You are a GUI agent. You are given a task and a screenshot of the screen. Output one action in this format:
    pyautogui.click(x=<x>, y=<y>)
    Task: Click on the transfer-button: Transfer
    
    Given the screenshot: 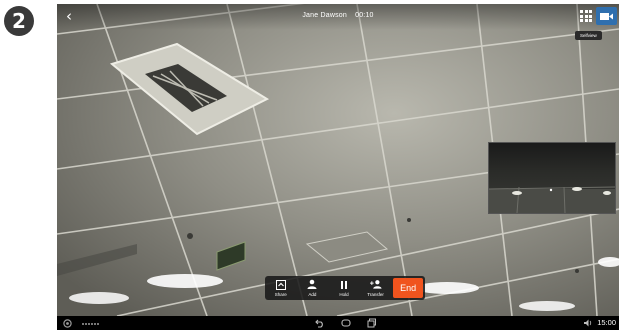 What is the action you would take?
    pyautogui.click(x=376, y=288)
    